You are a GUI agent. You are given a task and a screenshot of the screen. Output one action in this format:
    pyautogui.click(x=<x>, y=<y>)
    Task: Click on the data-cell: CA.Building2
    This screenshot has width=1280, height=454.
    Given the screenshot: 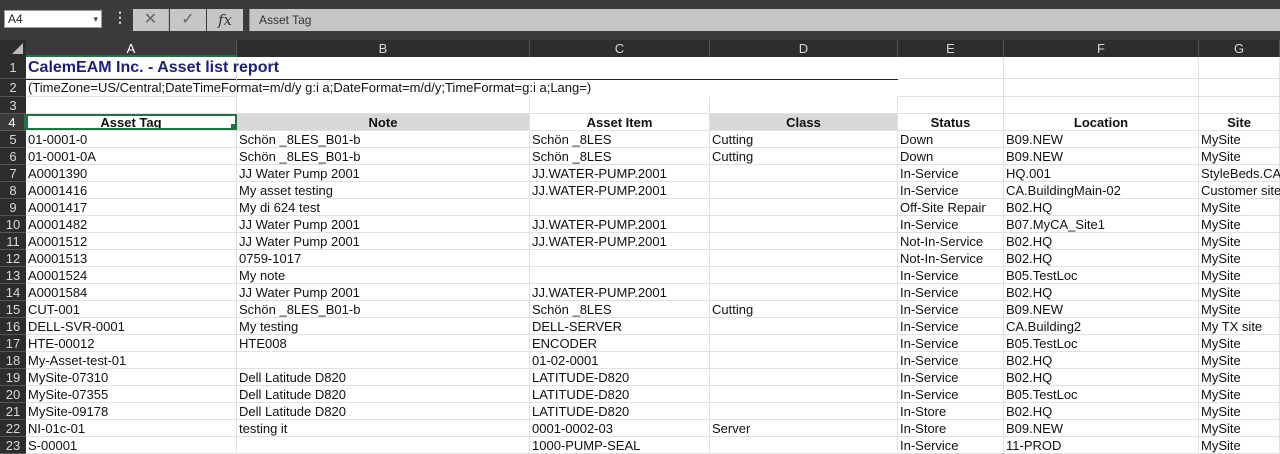 What is the action you would take?
    pyautogui.click(x=1101, y=326)
    